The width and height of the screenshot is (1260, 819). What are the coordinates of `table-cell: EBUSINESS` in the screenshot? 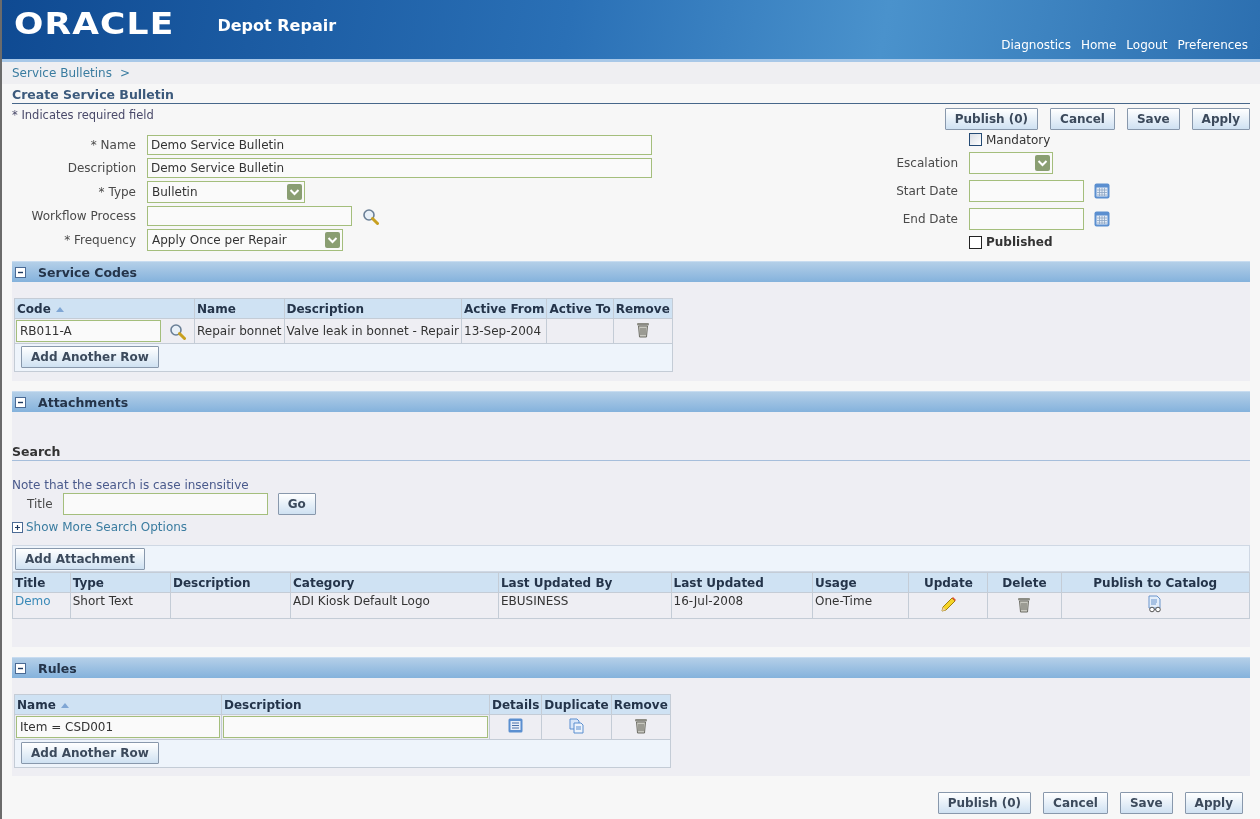 It's located at (534, 601).